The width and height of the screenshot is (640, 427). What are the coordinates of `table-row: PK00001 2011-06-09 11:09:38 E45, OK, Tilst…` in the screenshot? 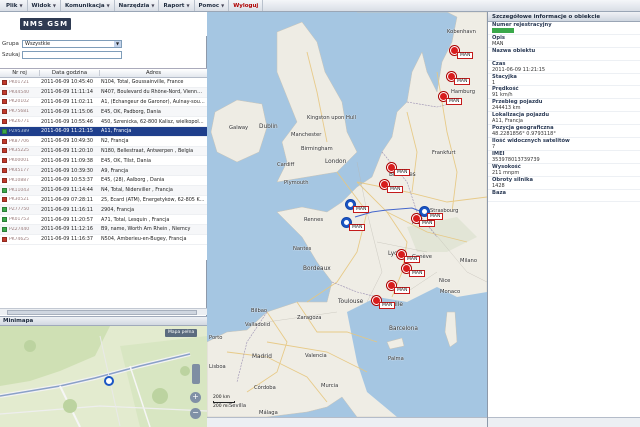 It's located at (103, 161).